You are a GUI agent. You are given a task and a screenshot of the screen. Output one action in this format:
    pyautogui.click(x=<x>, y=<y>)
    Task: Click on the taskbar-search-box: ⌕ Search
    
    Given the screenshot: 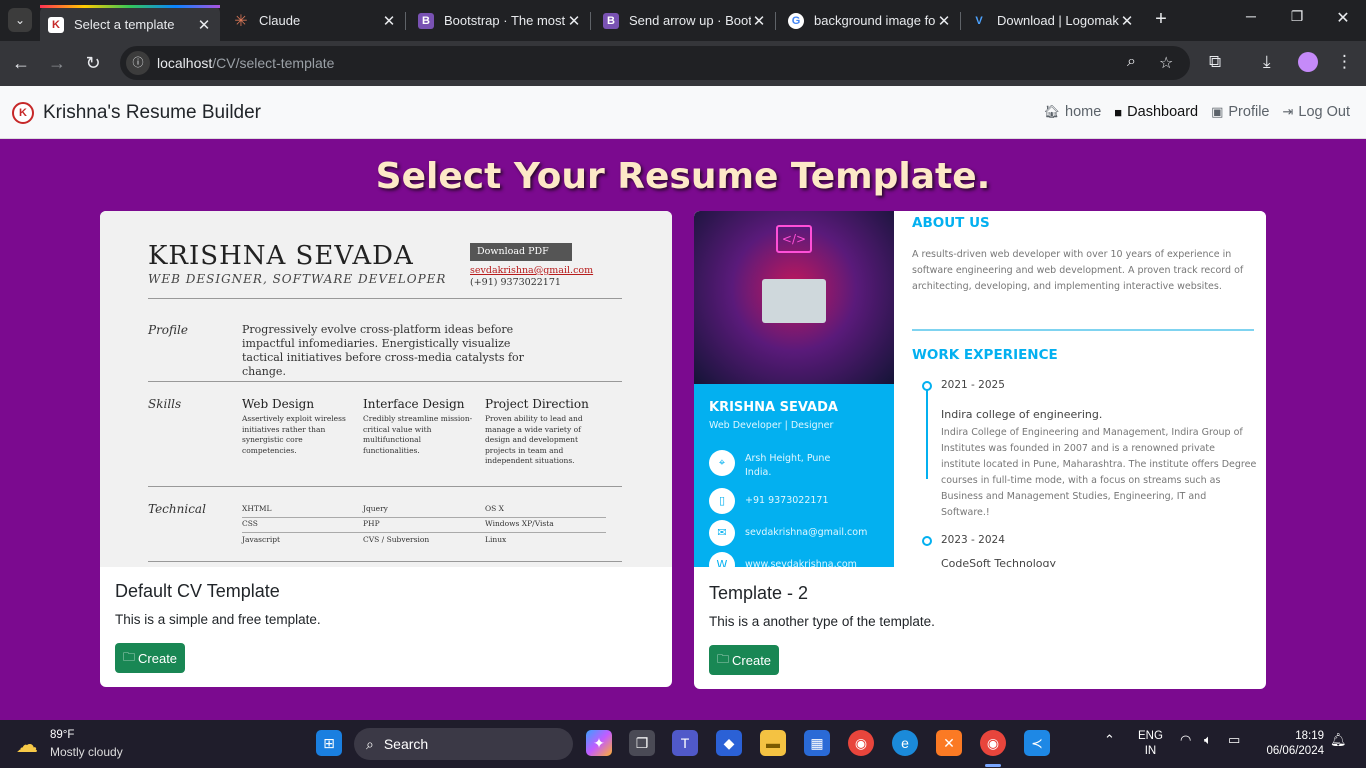 What is the action you would take?
    pyautogui.click(x=463, y=744)
    